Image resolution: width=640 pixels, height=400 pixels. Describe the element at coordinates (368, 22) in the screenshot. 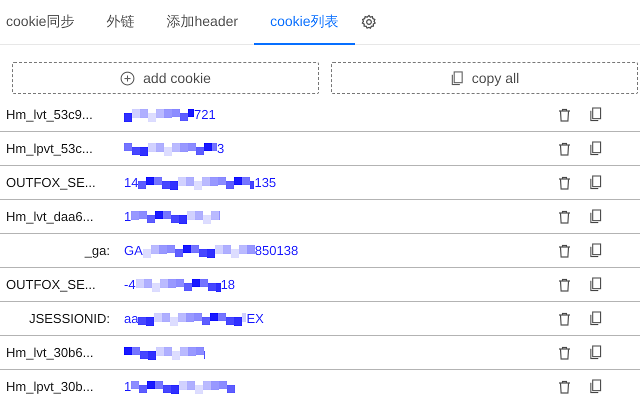

I see `settings-icon` at that location.